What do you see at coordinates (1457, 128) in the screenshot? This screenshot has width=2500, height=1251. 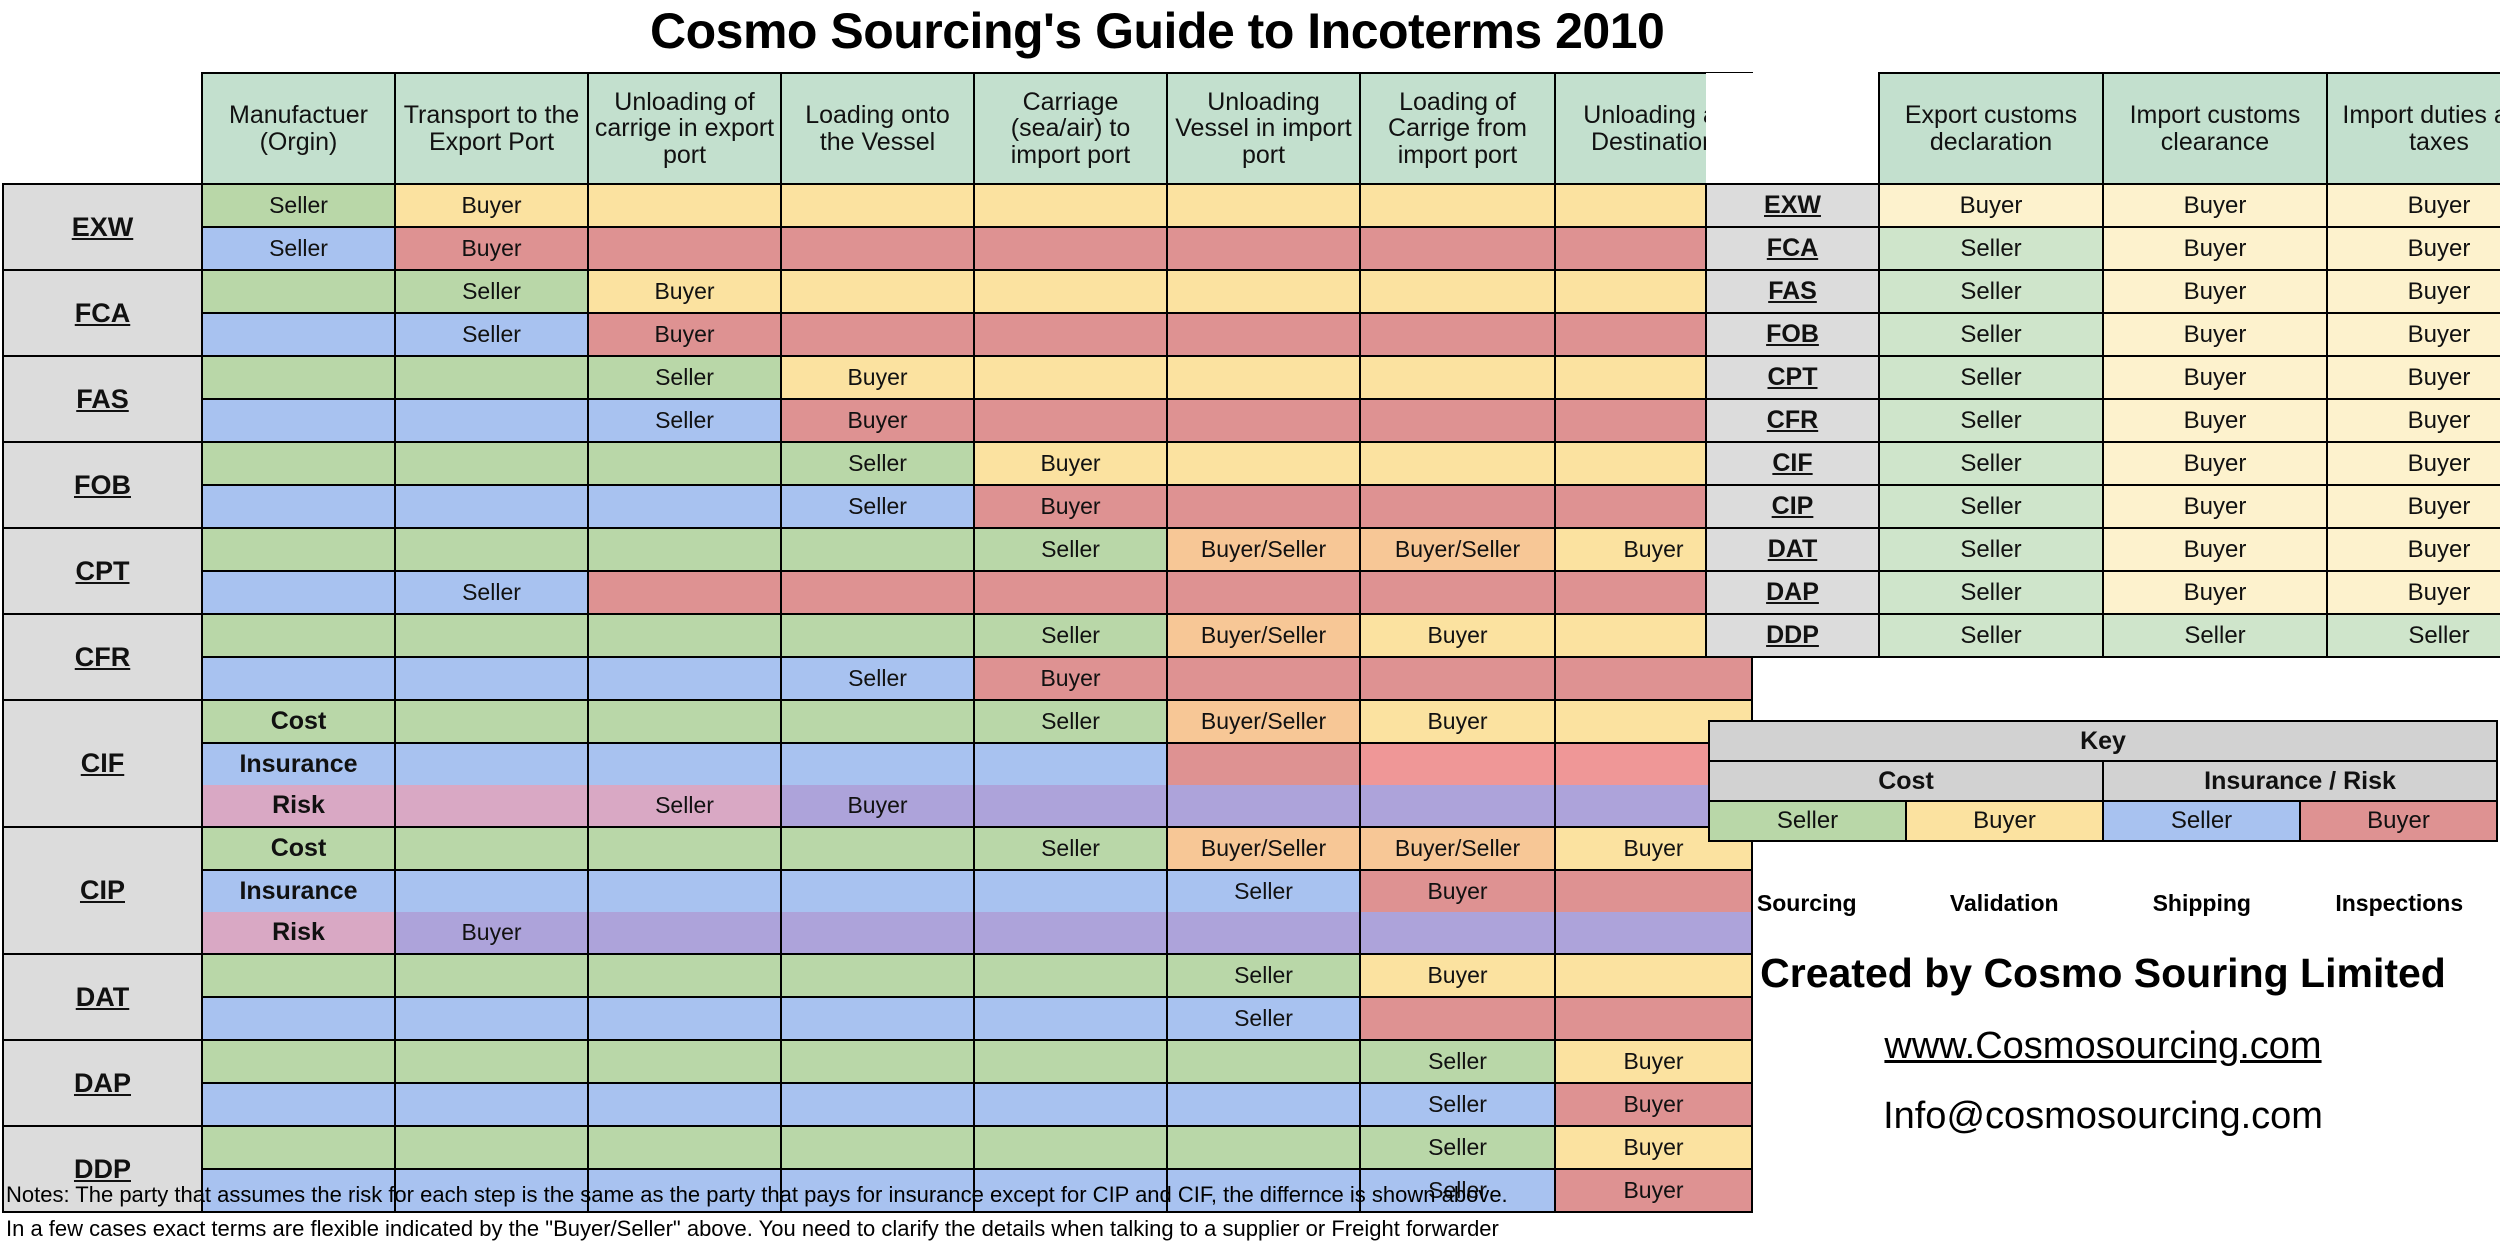 I see `column-header-loading-carriage-import: Loading of Carrige from import port` at bounding box center [1457, 128].